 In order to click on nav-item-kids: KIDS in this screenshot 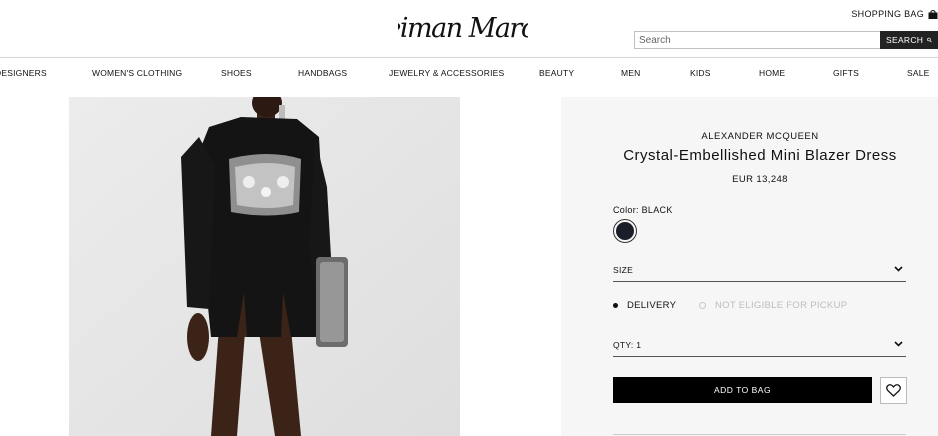, I will do `click(700, 73)`.